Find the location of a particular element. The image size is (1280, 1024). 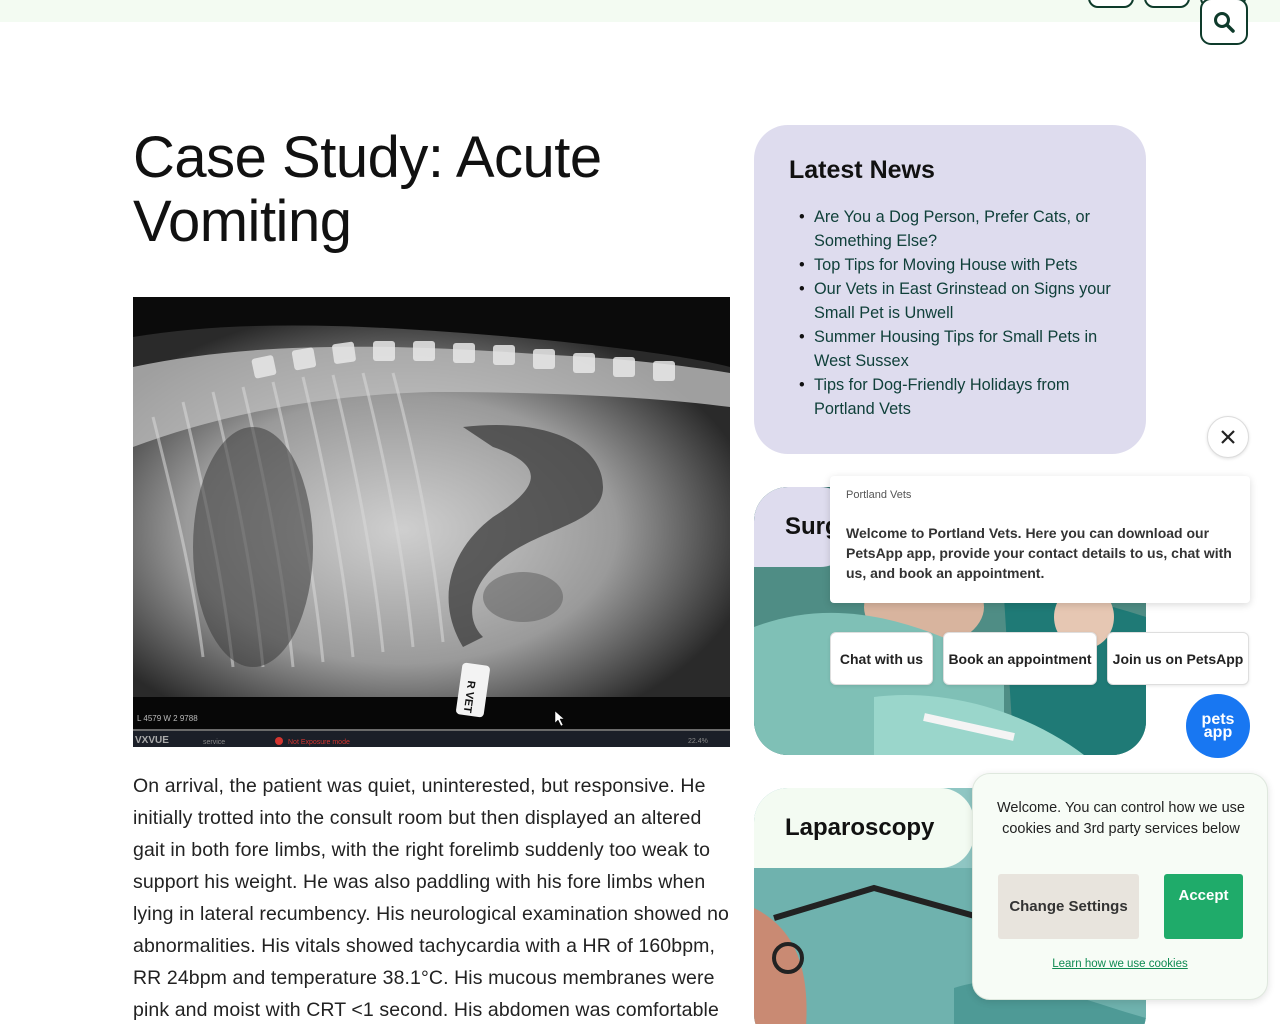

close-icon is located at coordinates (1228, 437).